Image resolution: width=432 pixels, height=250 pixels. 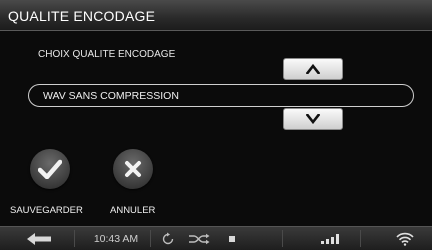 I want to click on clock-time: 10:43 AM, so click(x=116, y=238).